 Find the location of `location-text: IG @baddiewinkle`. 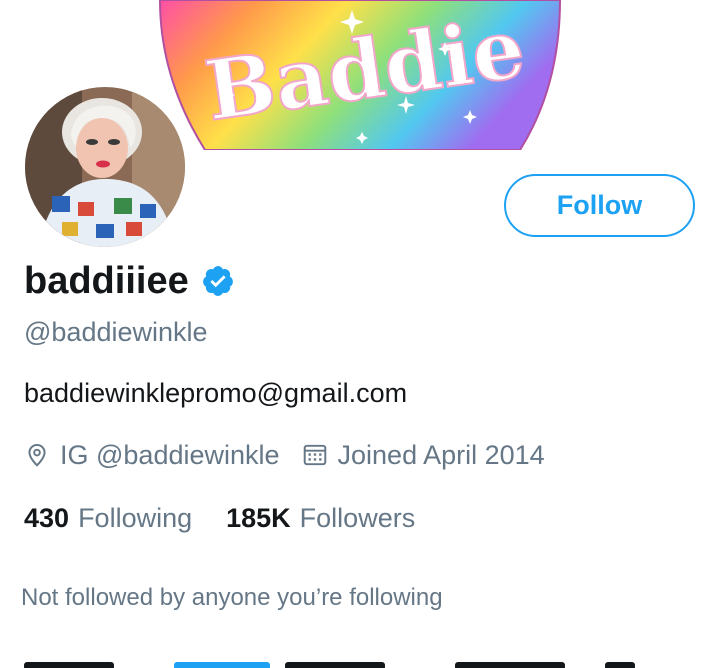

location-text: IG @baddiewinkle is located at coordinates (170, 455).